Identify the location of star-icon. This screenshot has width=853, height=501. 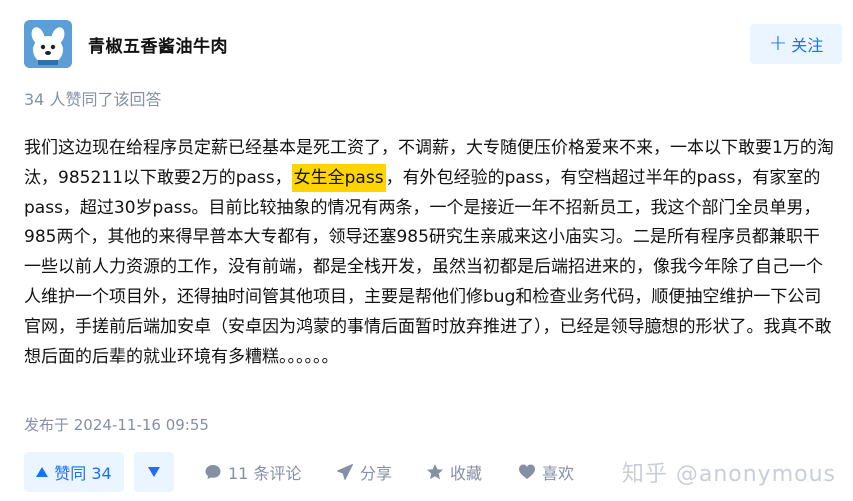
(435, 472).